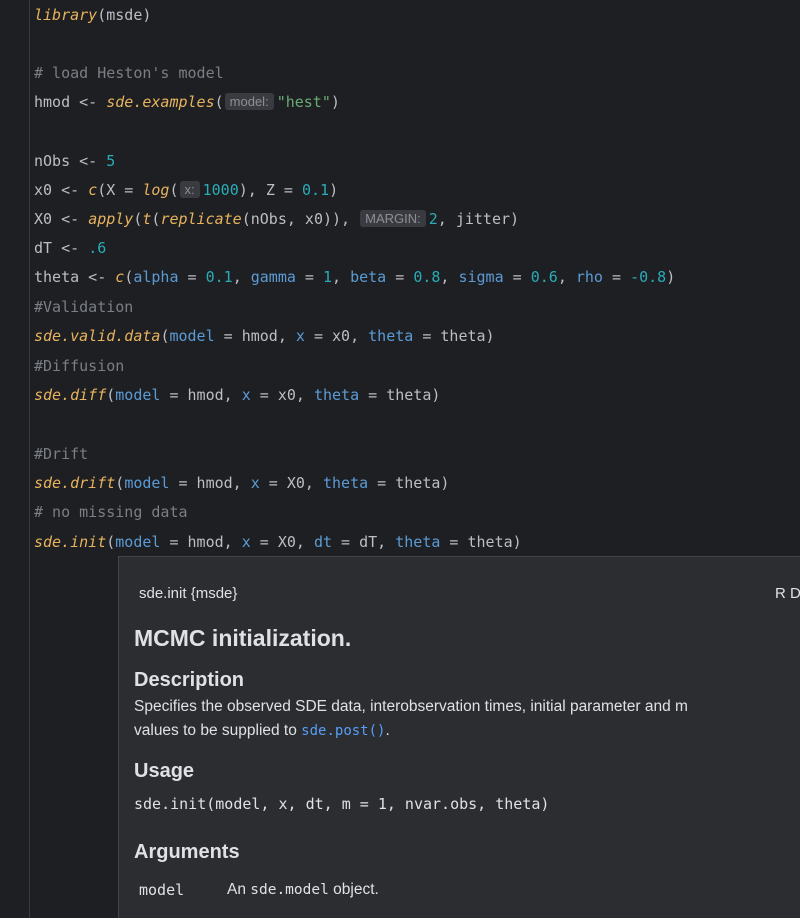 The height and width of the screenshot is (918, 800). I want to click on code-line-1: library(msde), so click(92, 15).